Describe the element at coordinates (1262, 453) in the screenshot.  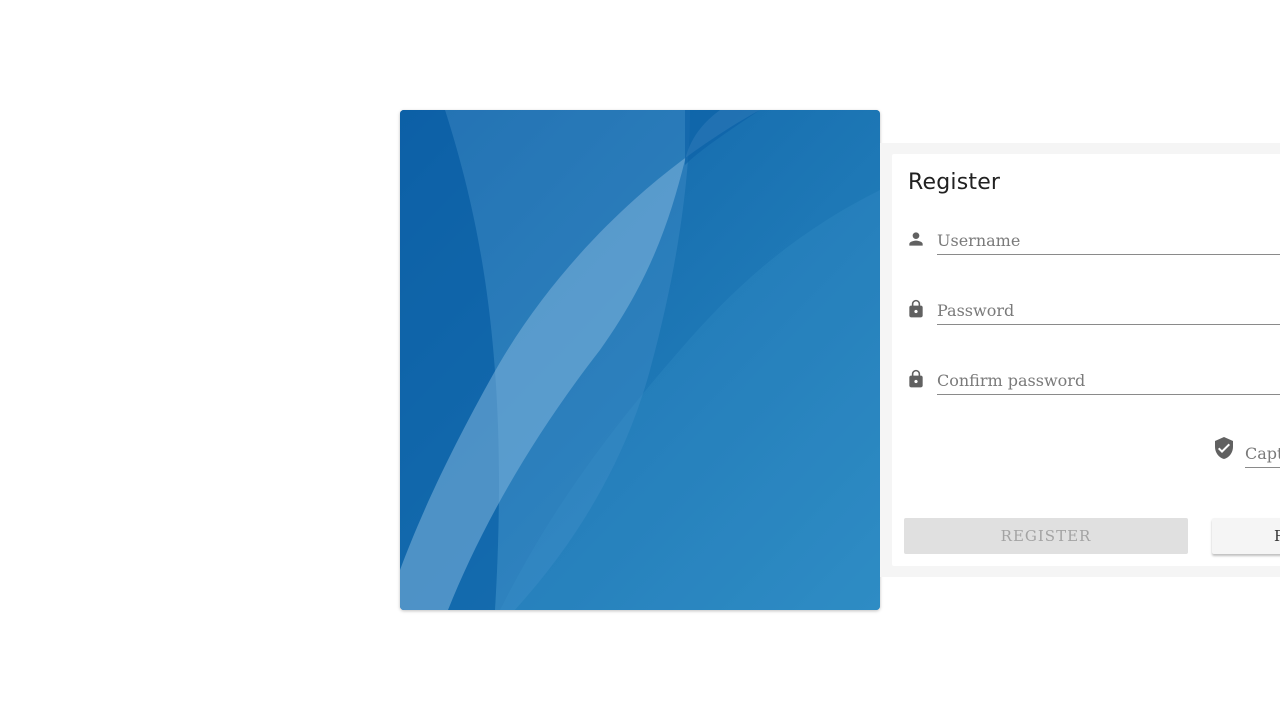
I see `captcha-input` at that location.